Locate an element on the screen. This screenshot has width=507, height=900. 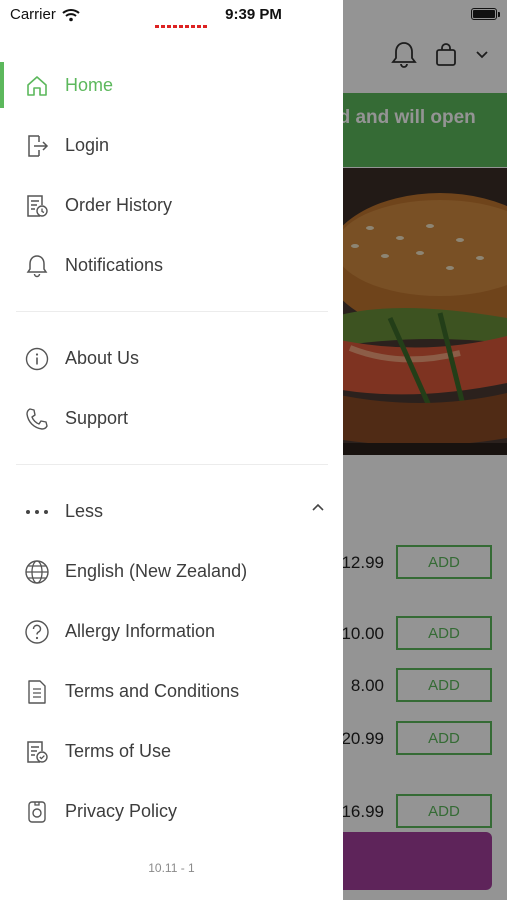
document-check-icon is located at coordinates (37, 752).